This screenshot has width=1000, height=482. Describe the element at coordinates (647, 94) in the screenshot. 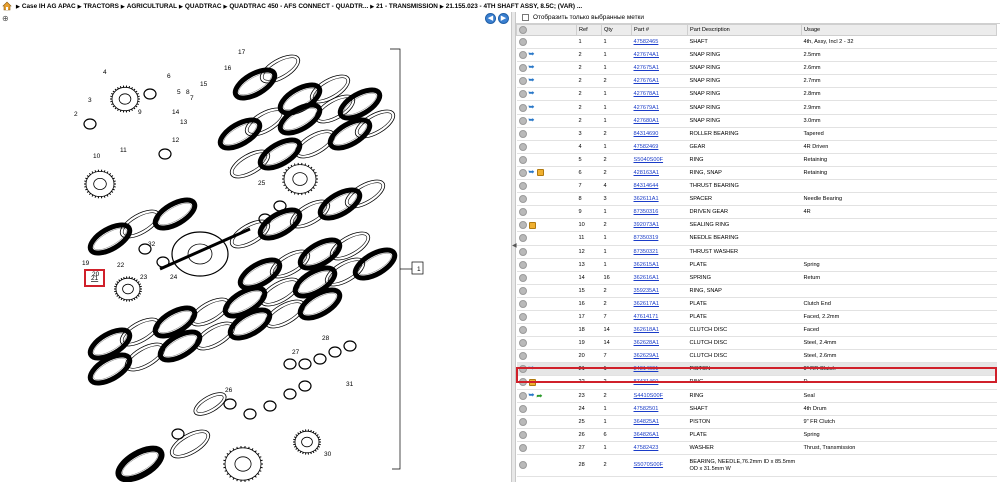

I see `part-number-link: 427678A1` at that location.